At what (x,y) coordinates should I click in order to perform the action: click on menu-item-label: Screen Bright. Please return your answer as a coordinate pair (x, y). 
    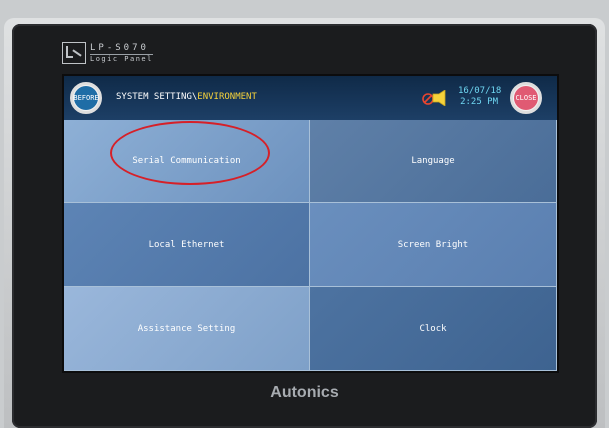
    Looking at the image, I should click on (433, 244).